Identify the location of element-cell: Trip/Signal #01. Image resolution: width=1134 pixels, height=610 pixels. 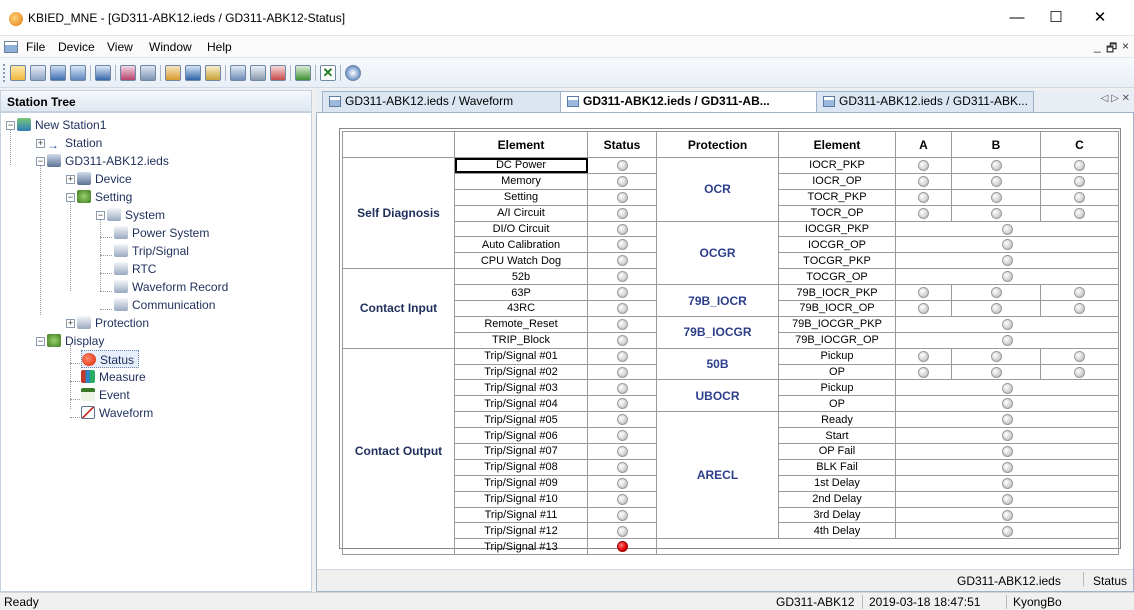
(521, 356).